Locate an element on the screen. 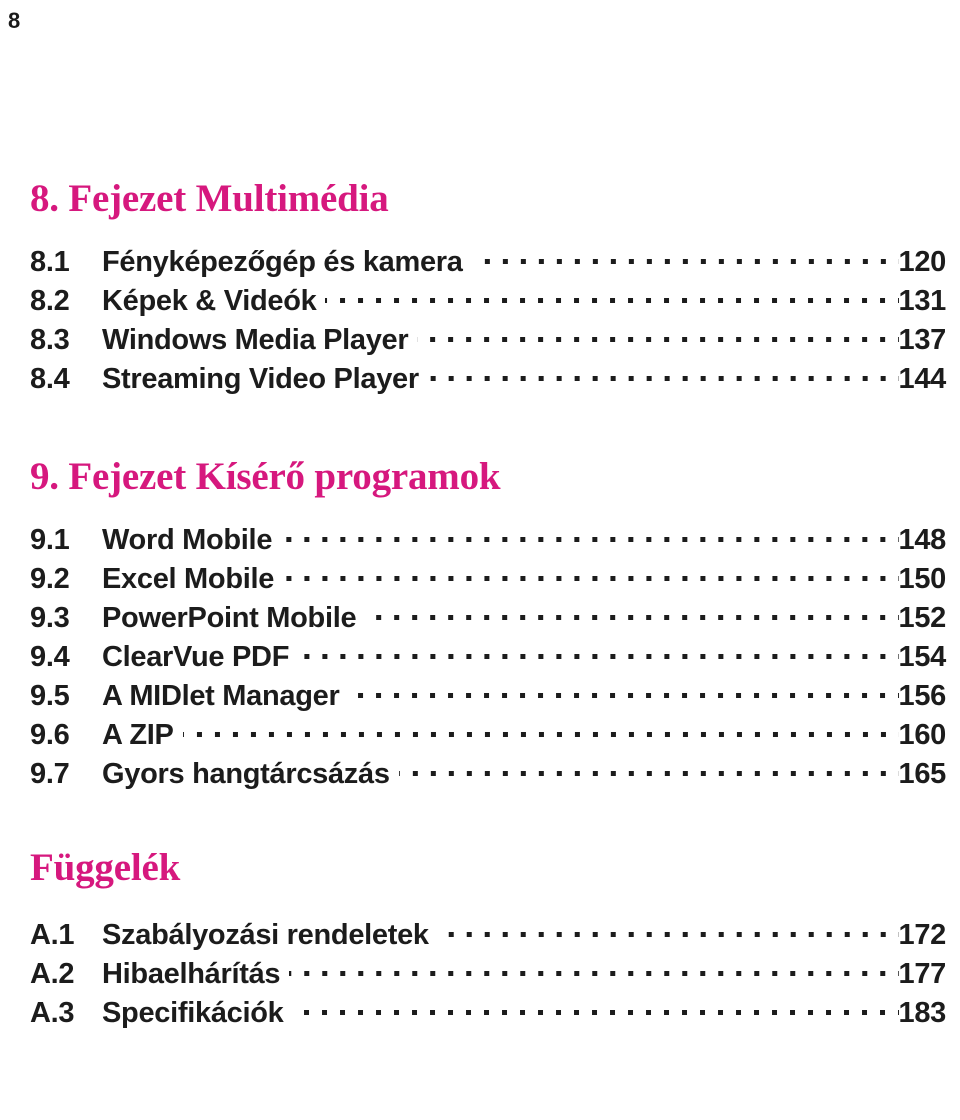 The image size is (960, 1120). entry-title: Fényképezőgép és kamera is located at coordinates (282, 262).